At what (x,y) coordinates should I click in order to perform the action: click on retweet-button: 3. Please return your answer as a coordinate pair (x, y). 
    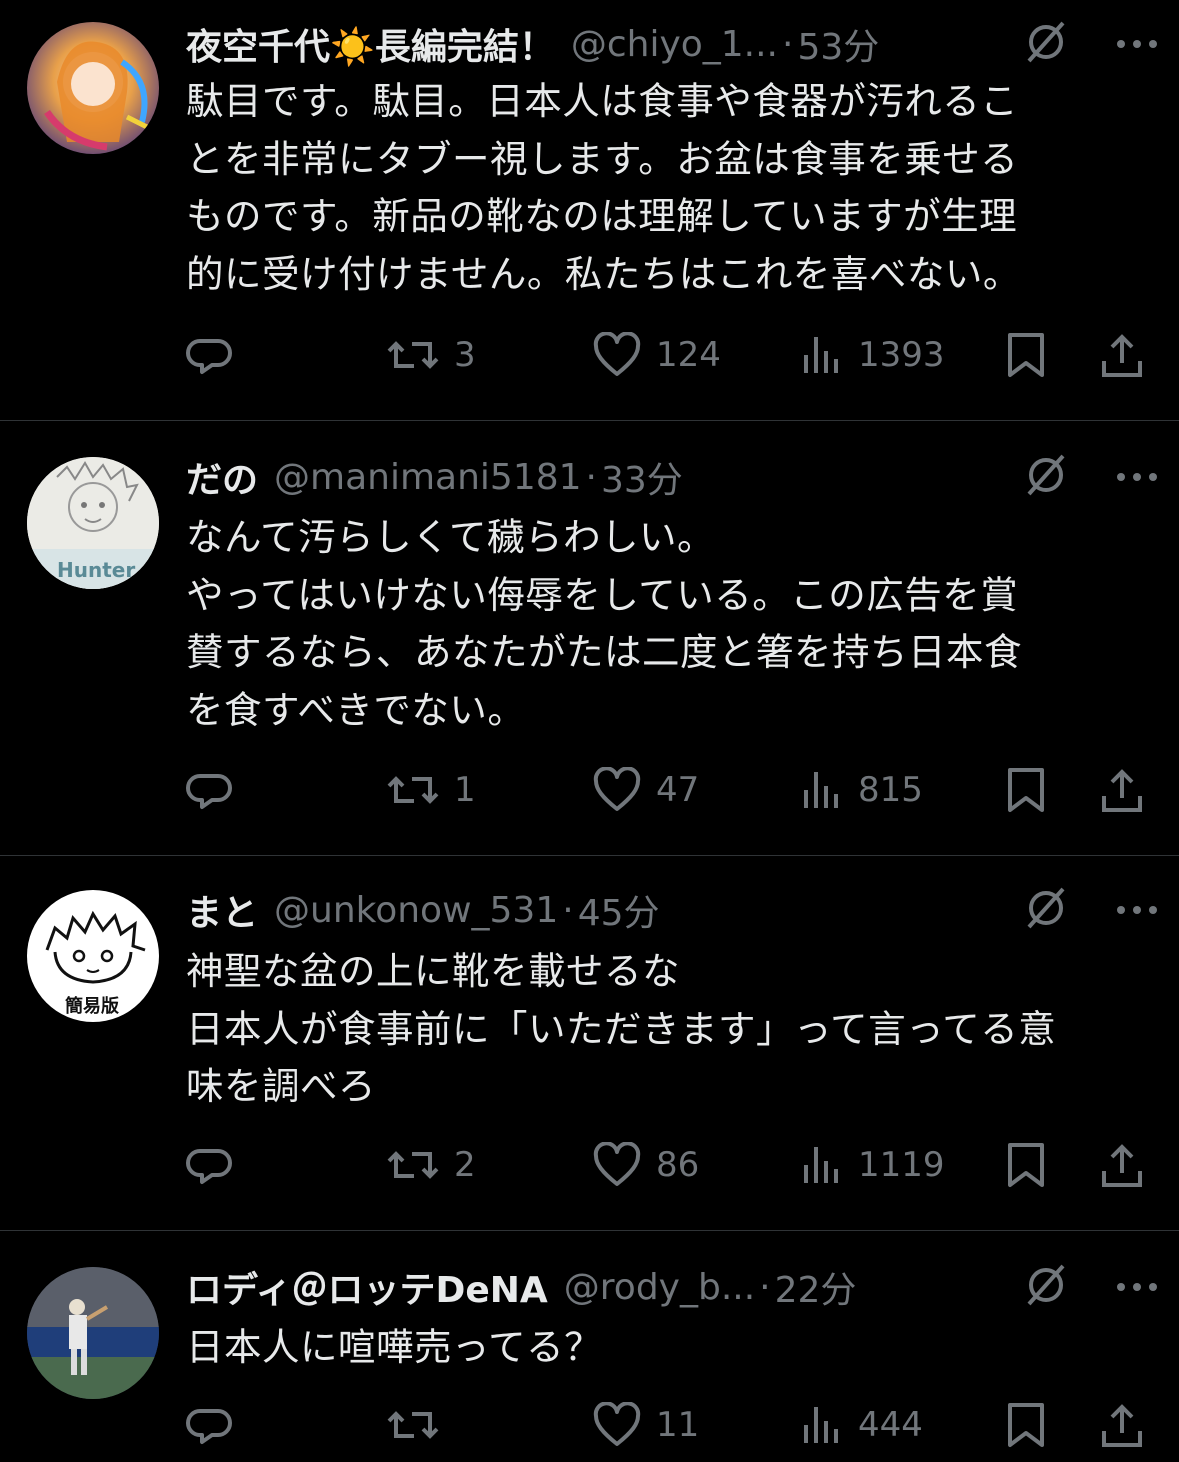
    Looking at the image, I should click on (431, 355).